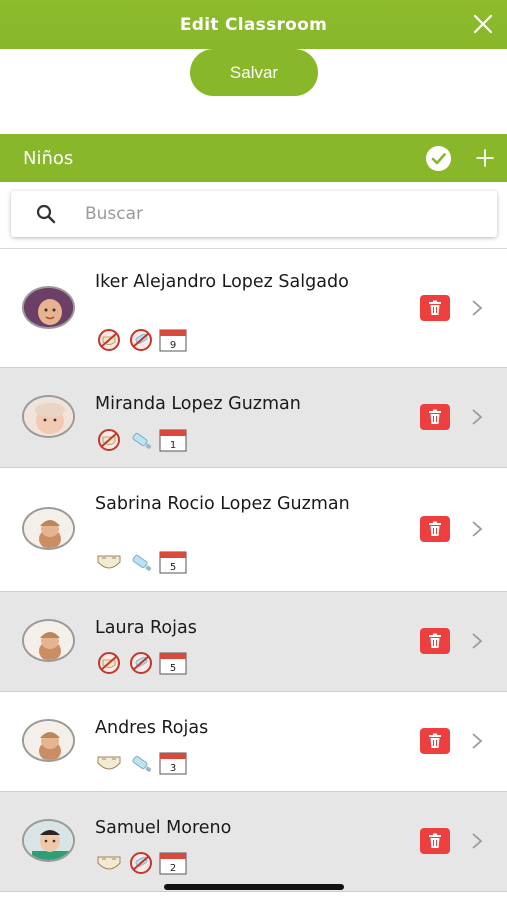 The image size is (507, 900). What do you see at coordinates (146, 628) in the screenshot?
I see `child-name: Laura Rojas` at bounding box center [146, 628].